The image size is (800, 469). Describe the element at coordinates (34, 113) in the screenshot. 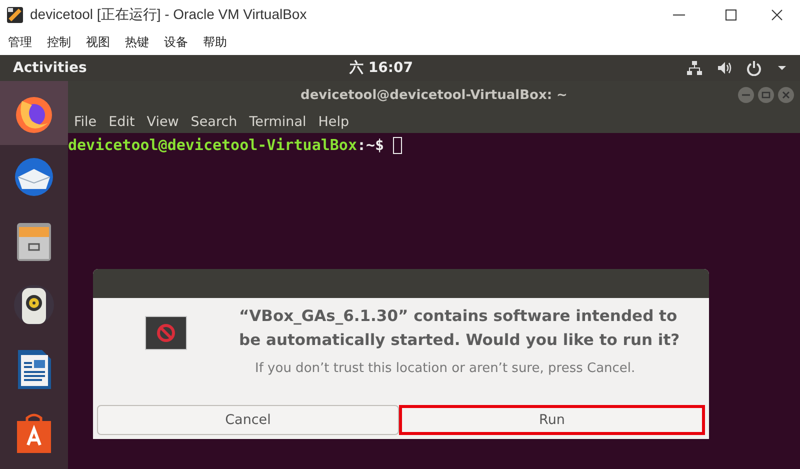

I see `dock-item-highlight` at that location.